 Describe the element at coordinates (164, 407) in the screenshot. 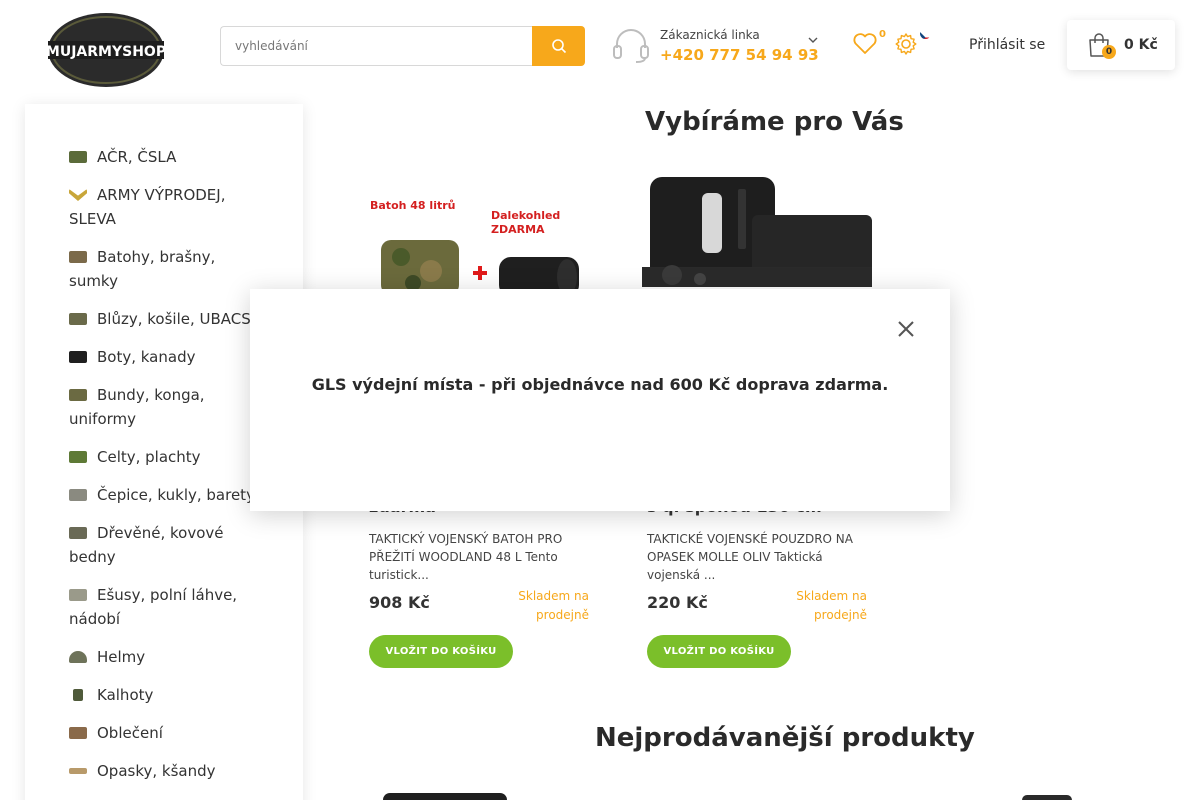

I see `sidebar-item-bundy: Bundy, konga, uniformy` at that location.